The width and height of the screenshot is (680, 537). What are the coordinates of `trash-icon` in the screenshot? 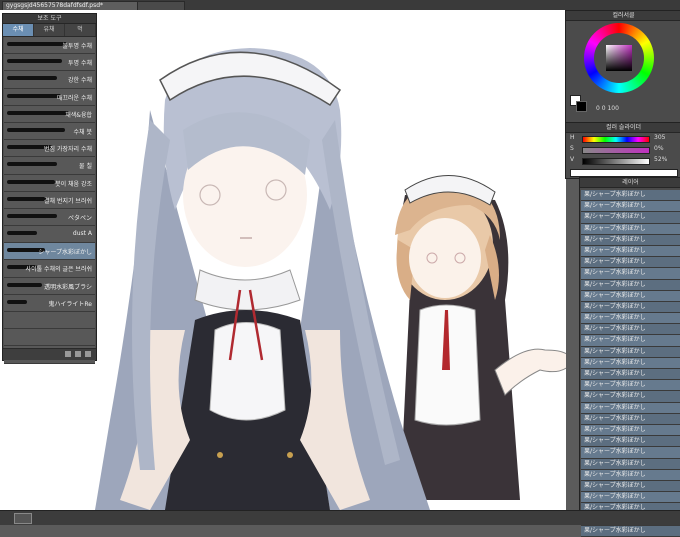 It's located at (88, 354).